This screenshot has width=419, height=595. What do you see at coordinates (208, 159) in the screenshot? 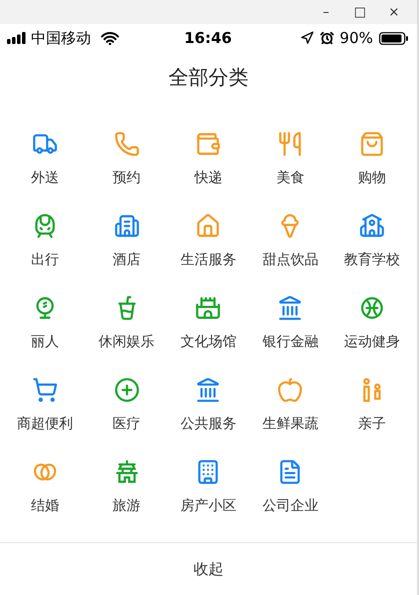
I see `category-item: 快递` at bounding box center [208, 159].